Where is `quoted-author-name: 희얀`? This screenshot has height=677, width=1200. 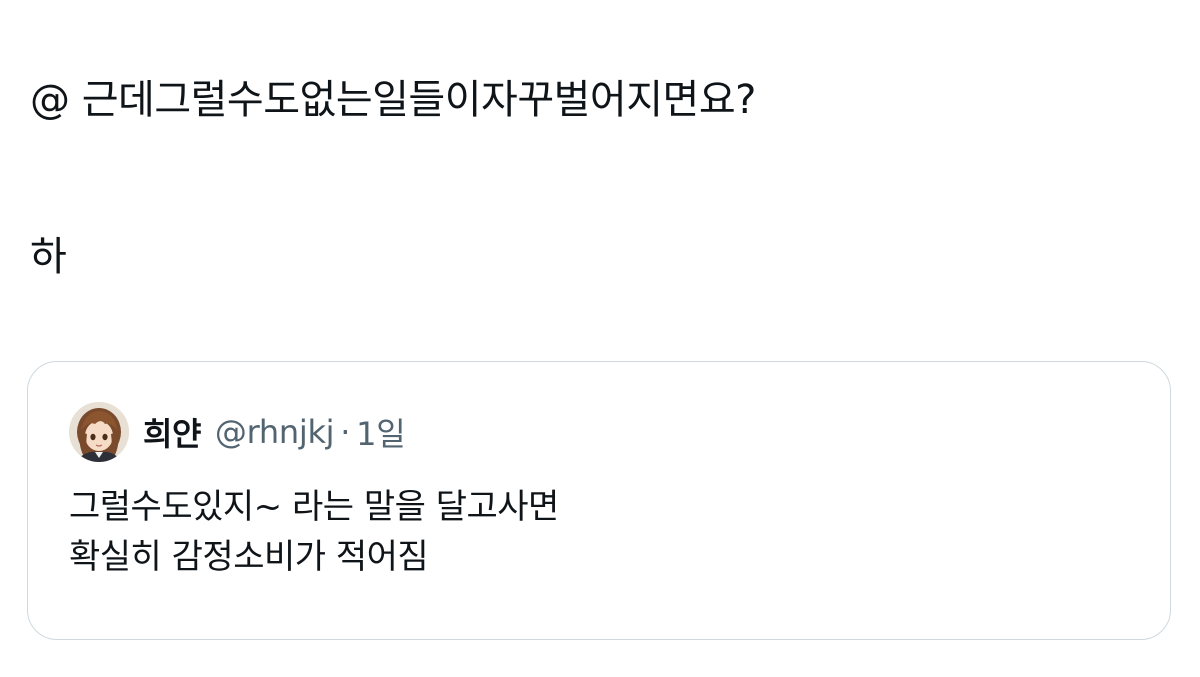
quoted-author-name: 희얀 is located at coordinates (172, 432).